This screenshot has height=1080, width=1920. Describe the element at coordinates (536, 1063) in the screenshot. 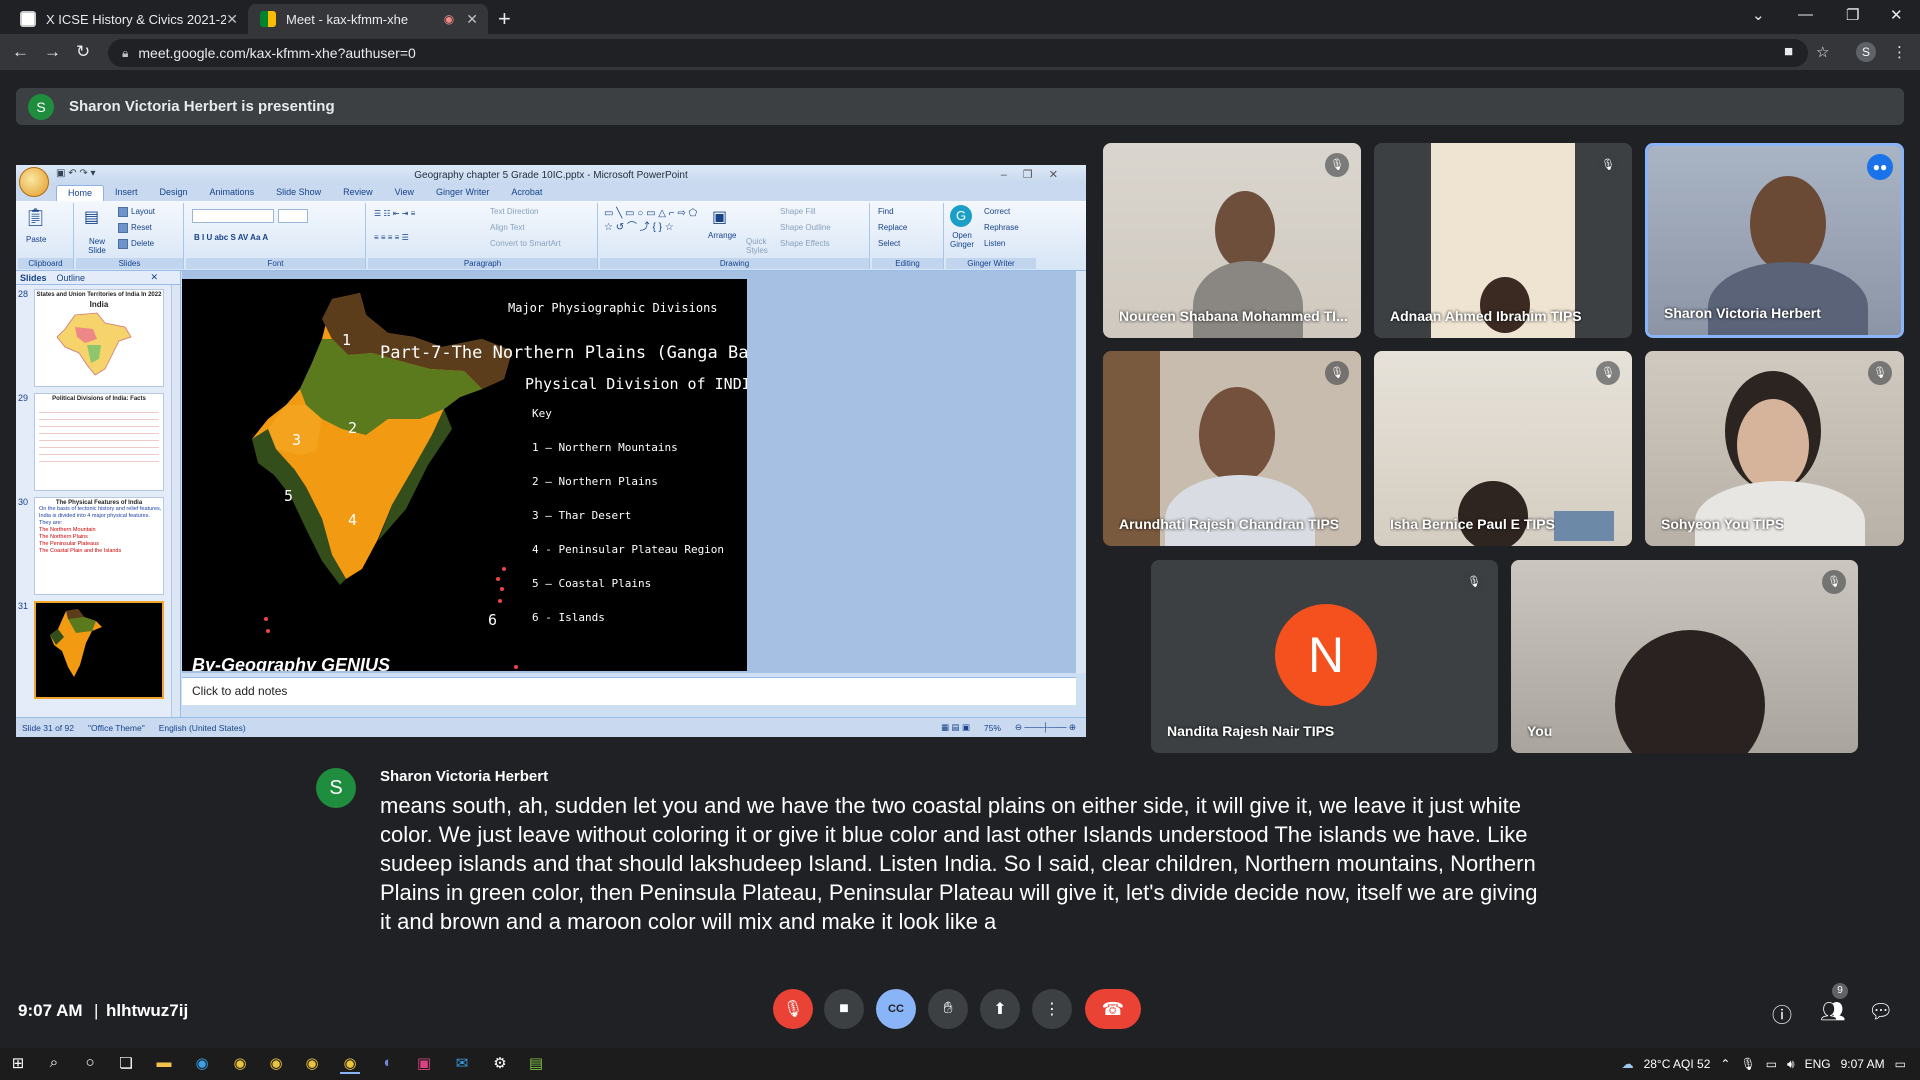

I see `app-icon: ▤` at that location.